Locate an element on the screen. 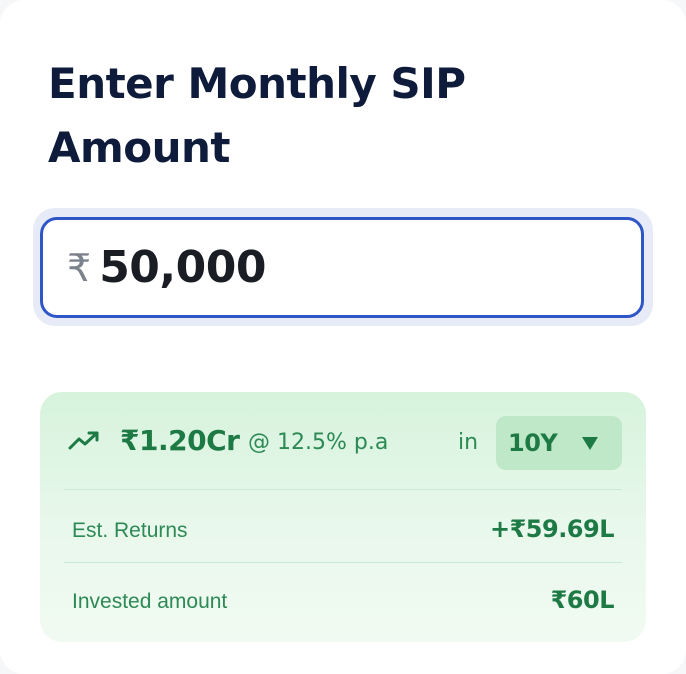 The width and height of the screenshot is (686, 674). period-prefix-label: in is located at coordinates (468, 442).